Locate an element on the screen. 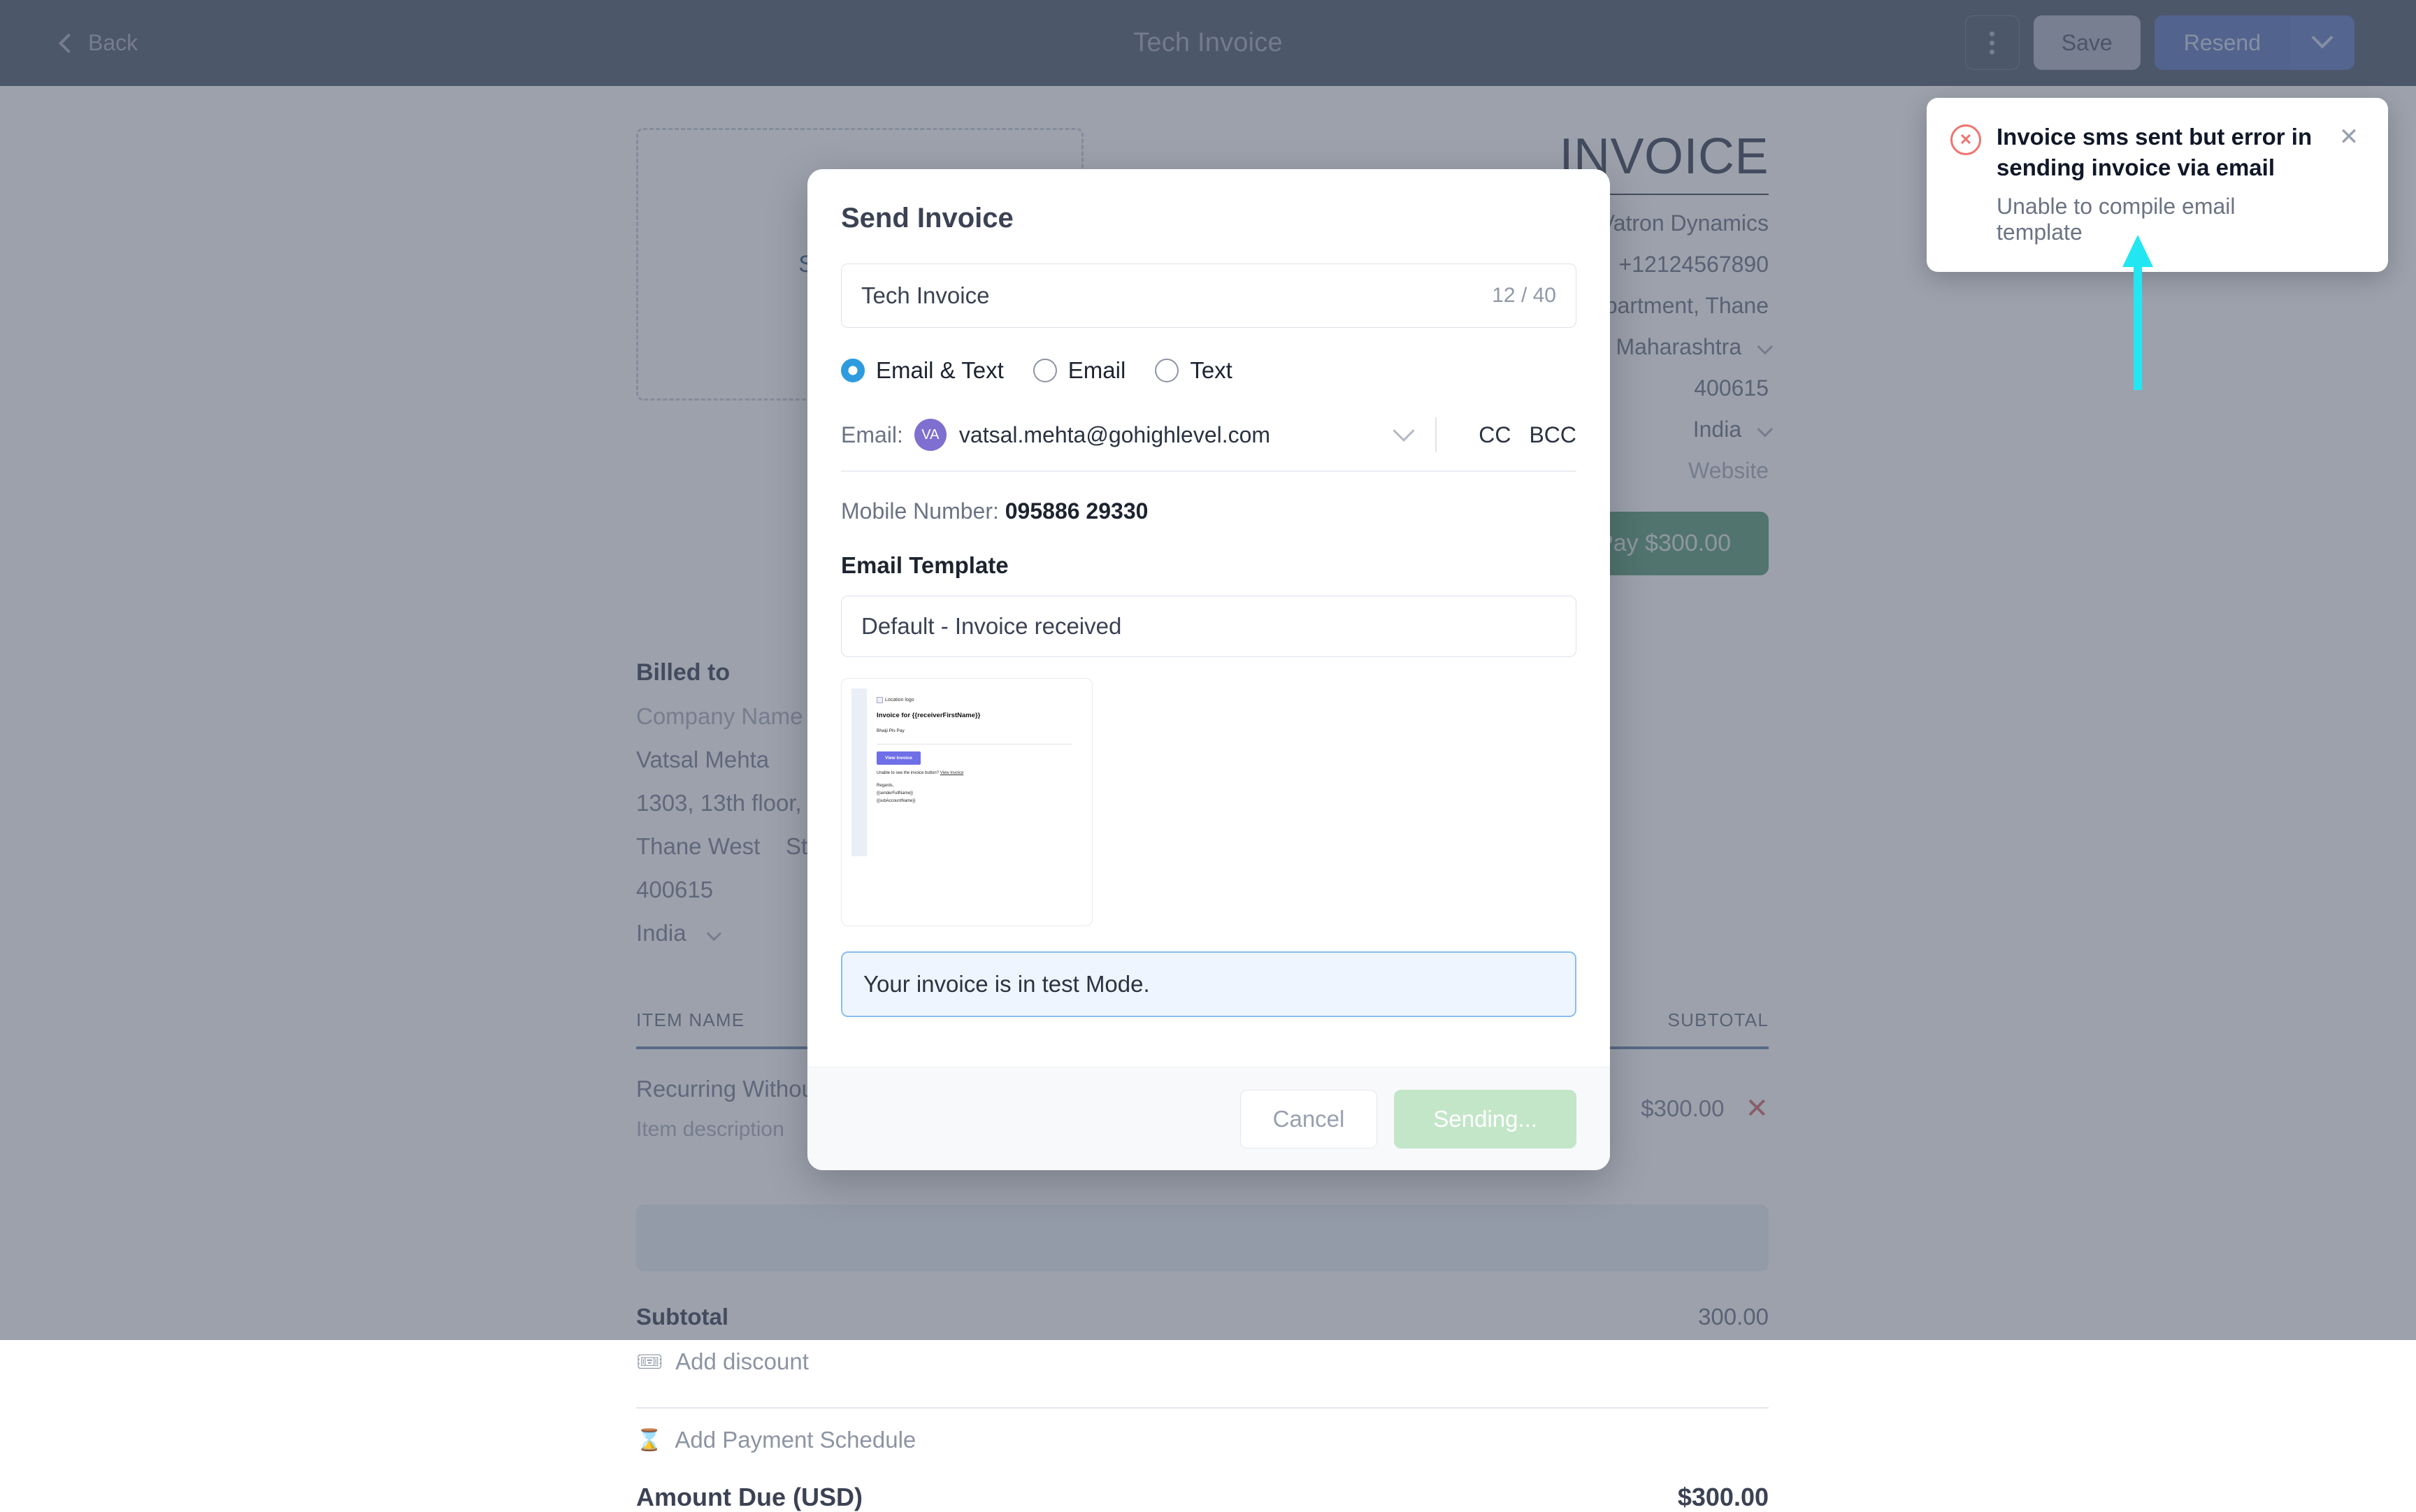 The width and height of the screenshot is (2416, 1512). bcc-button: BCC is located at coordinates (1552, 435).